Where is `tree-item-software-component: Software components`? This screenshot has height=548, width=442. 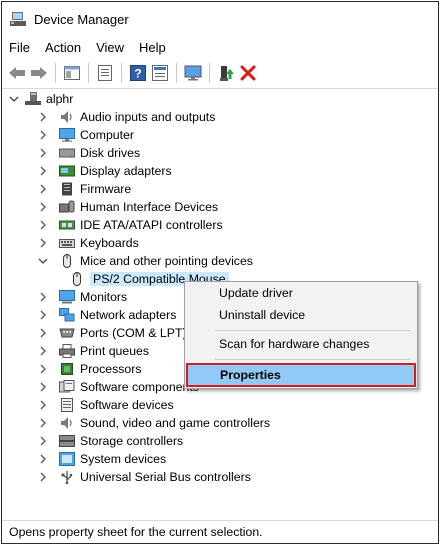
tree-item-software-component: Software components is located at coordinates (118, 387).